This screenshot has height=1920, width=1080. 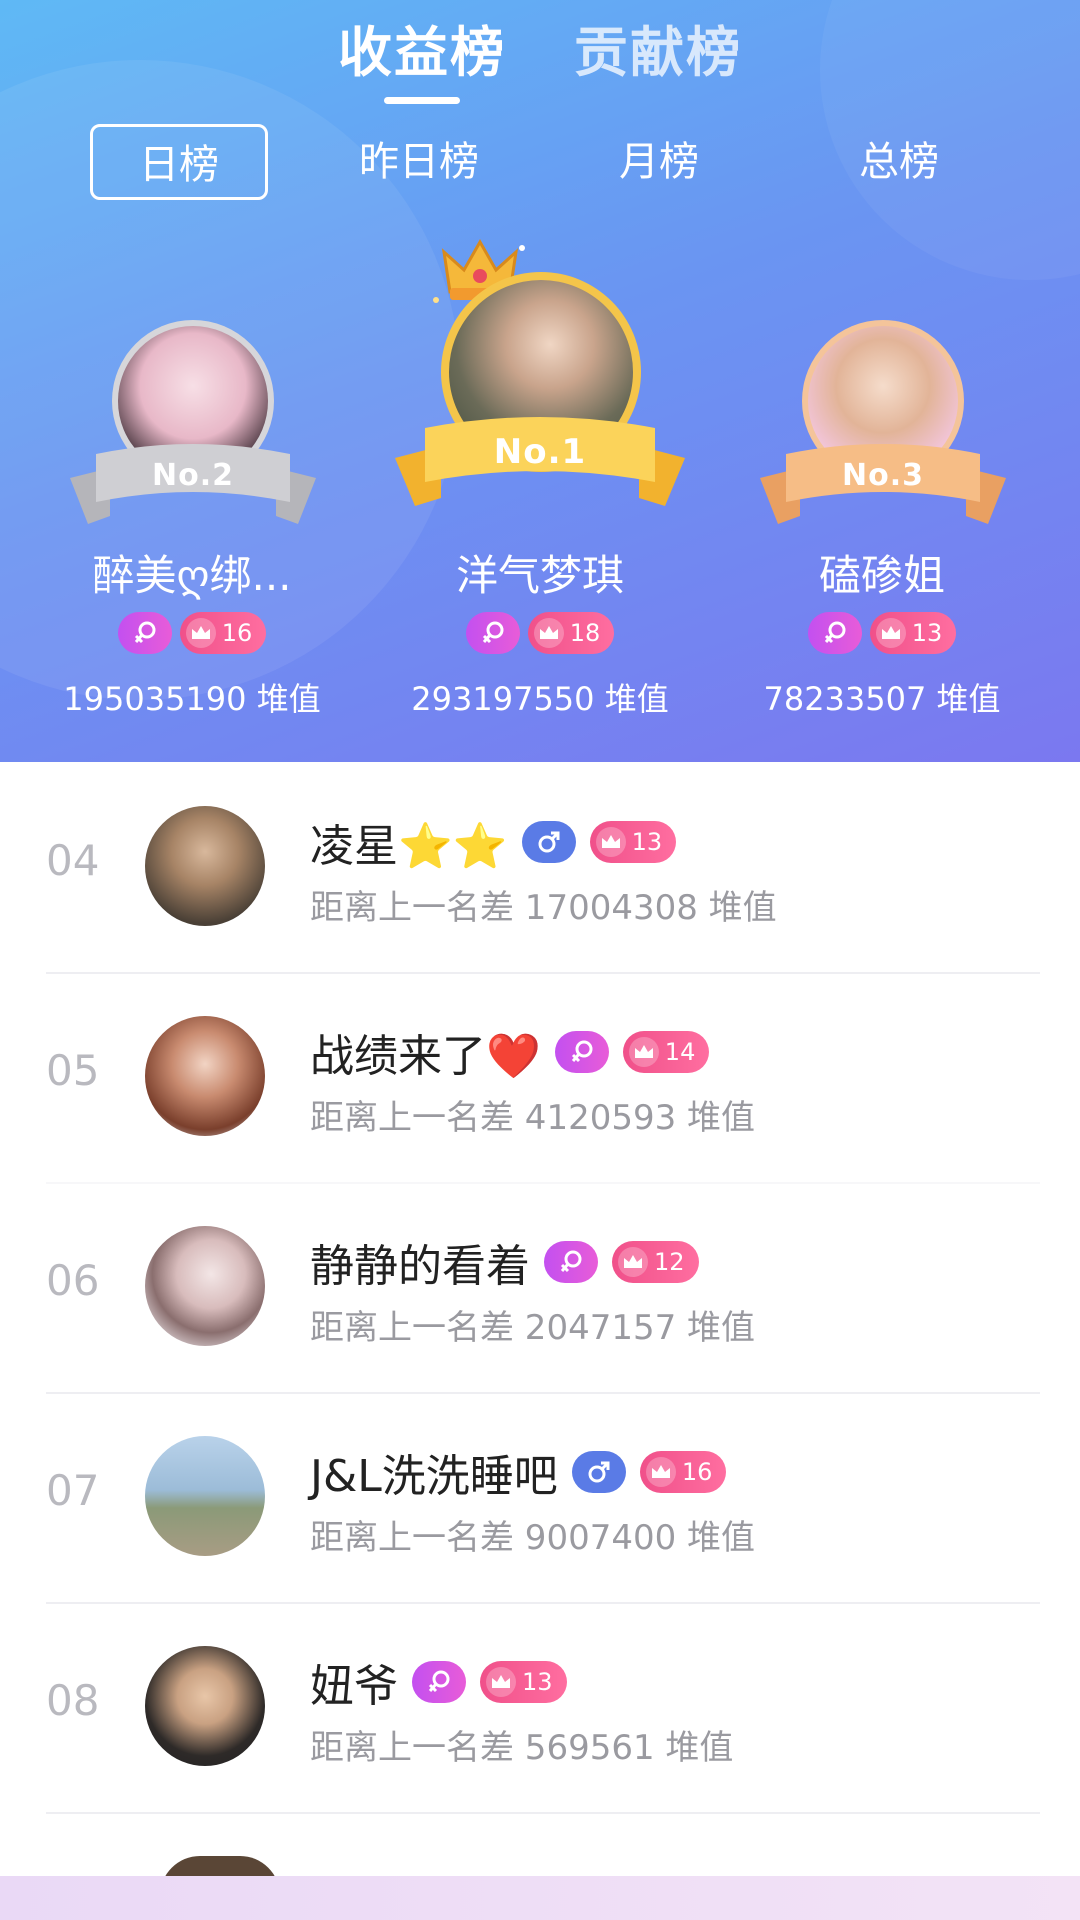 I want to click on rank-number: 06, so click(x=73, y=1280).